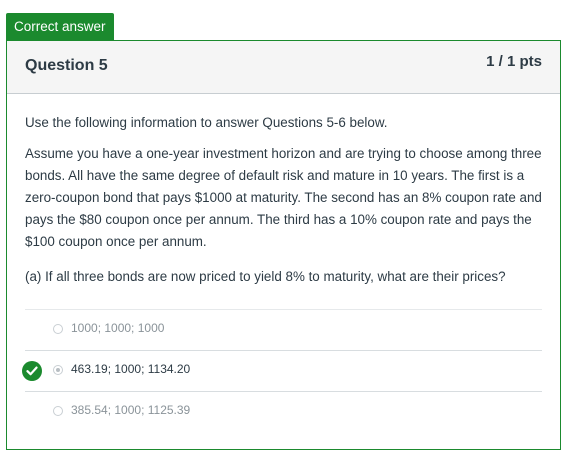 The height and width of the screenshot is (461, 575). I want to click on answer-option-2: 463.19; 1000; 1134.20, so click(282, 370).